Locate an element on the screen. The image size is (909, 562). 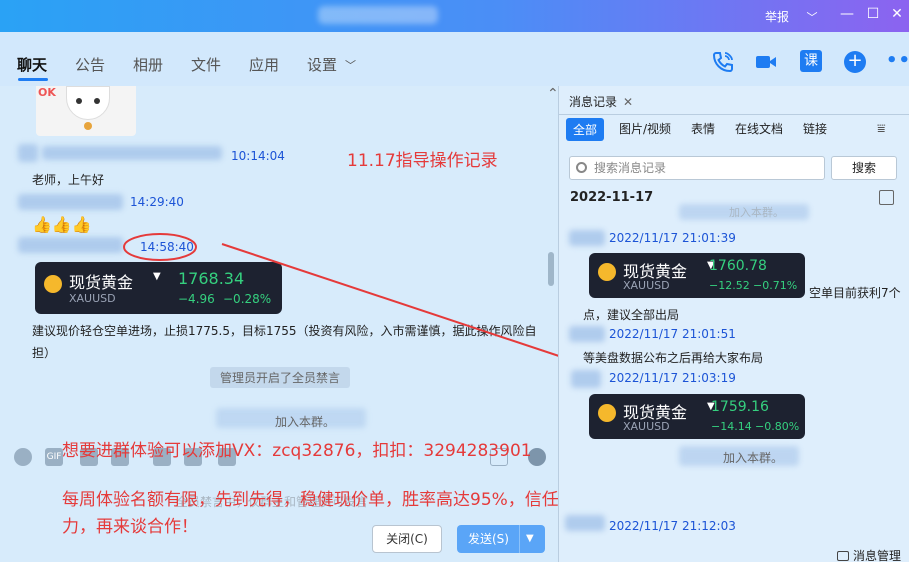
history-time: 2022/11/17 21:01:39 is located at coordinates (672, 238).